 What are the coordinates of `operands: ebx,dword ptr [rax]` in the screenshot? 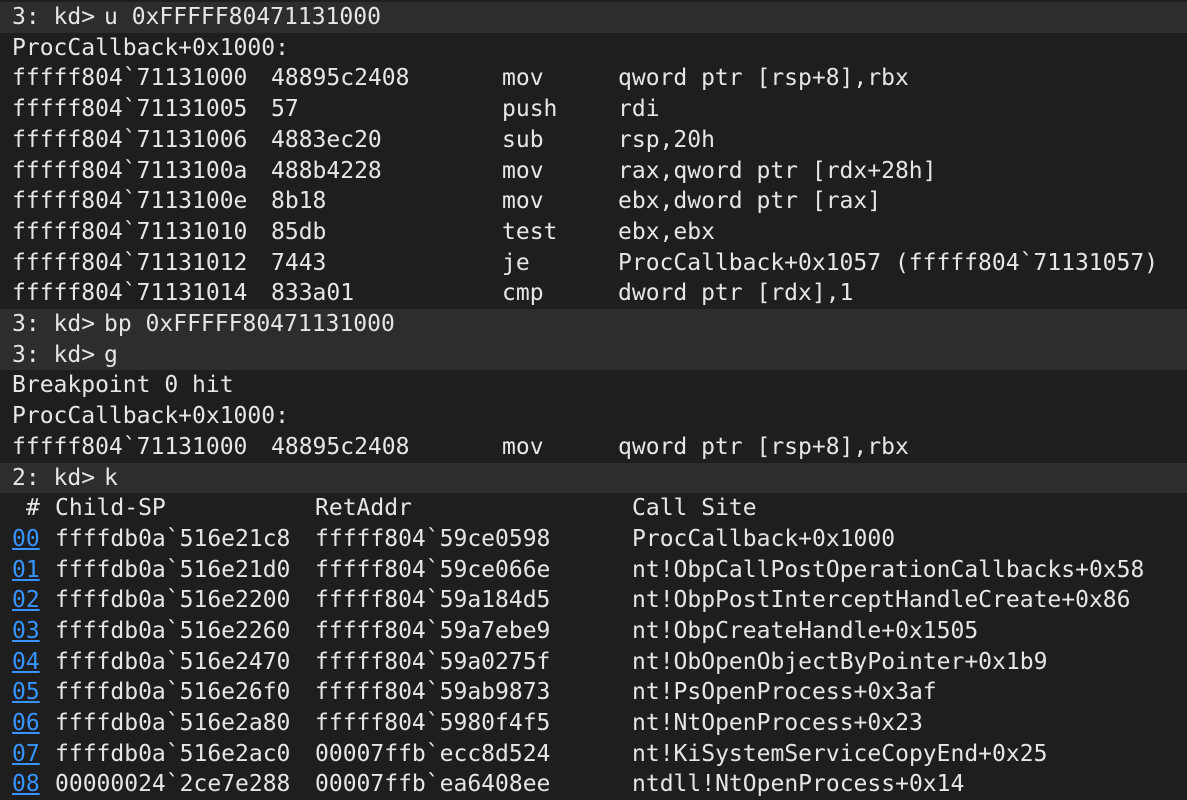 It's located at (750, 201).